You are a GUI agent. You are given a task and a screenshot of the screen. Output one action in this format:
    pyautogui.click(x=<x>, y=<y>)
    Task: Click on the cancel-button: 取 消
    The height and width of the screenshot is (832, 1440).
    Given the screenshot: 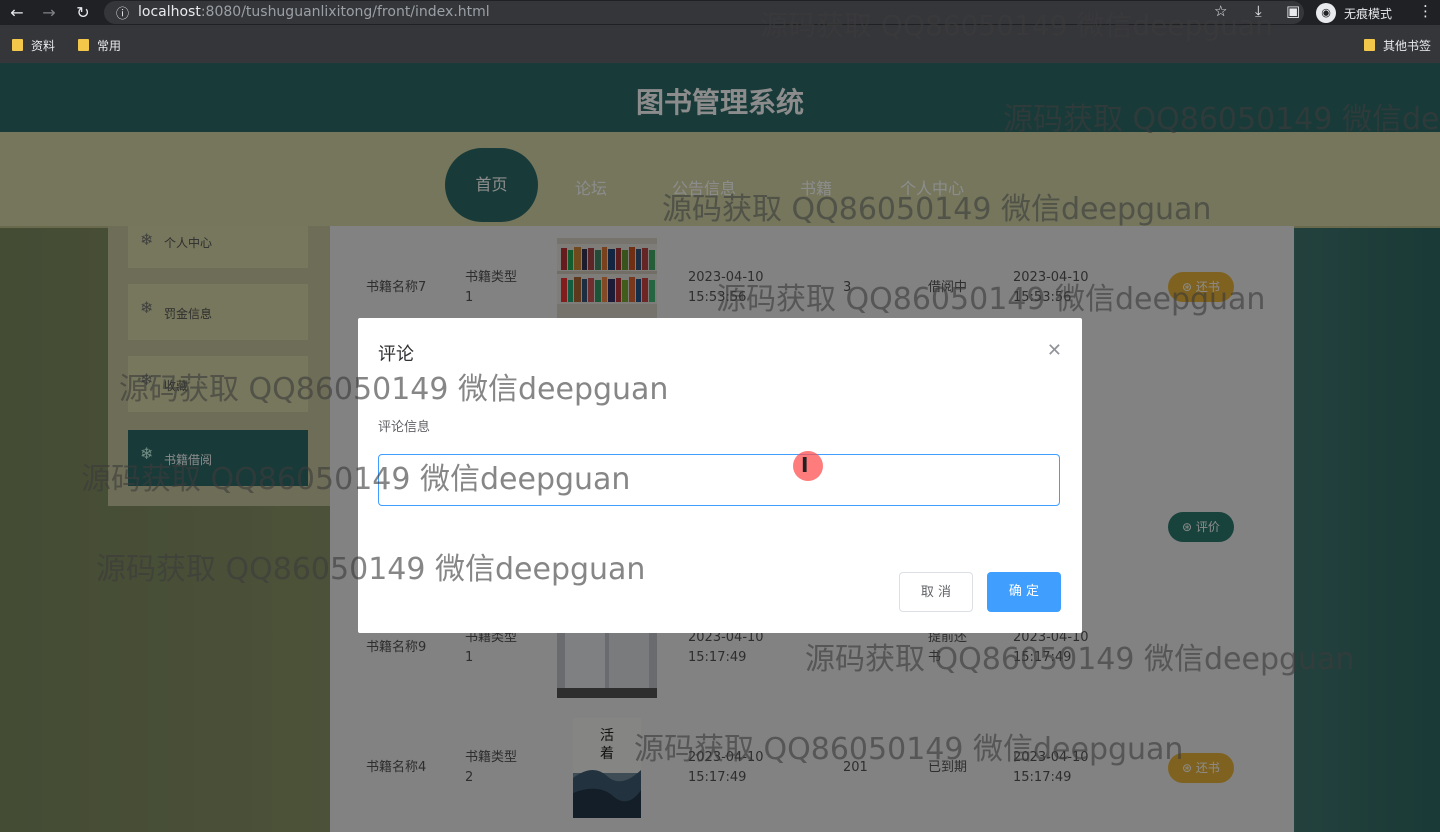 What is the action you would take?
    pyautogui.click(x=936, y=592)
    